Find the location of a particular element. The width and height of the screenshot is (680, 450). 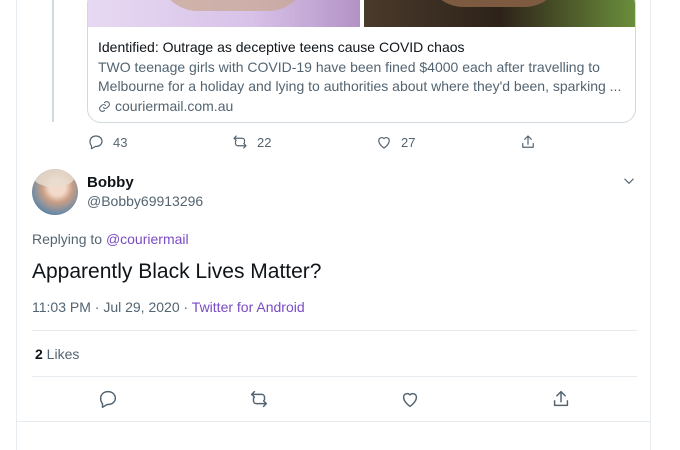

card-domain: couriermail.com.au is located at coordinates (361, 106).